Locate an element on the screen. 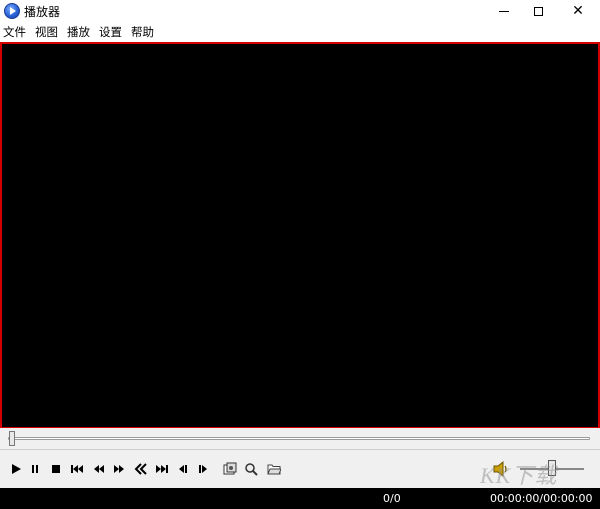  close-icon: ✕ is located at coordinates (578, 11).